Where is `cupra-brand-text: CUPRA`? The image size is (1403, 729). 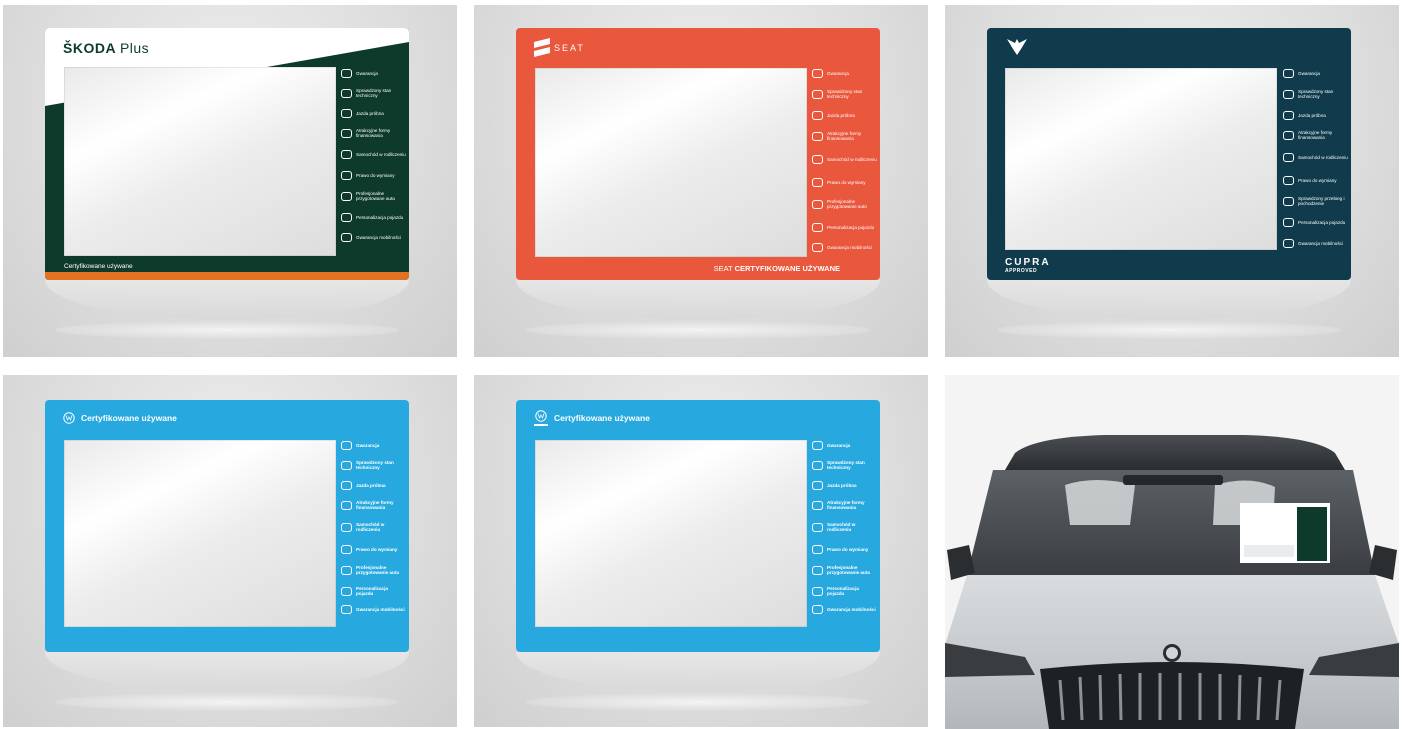
cupra-brand-text: CUPRA is located at coordinates (1028, 262).